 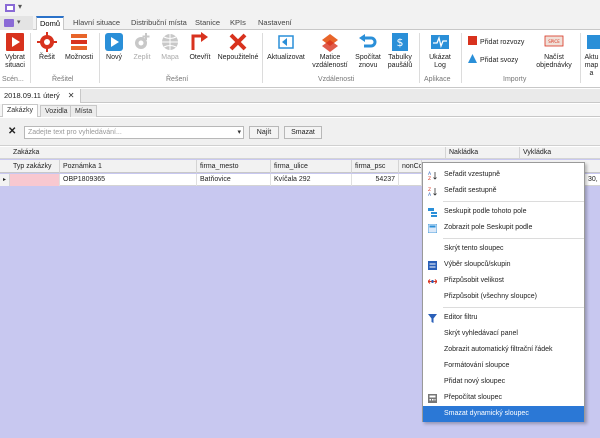 I want to click on svg-text: SPICE, so click(x=554, y=41).